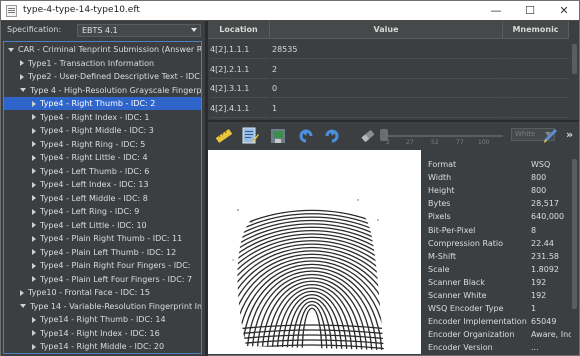 Image resolution: width=580 pixels, height=356 pixels. Describe the element at coordinates (502, 230) in the screenshot. I see `property-row: Bit-Per-Pixel 8` at that location.